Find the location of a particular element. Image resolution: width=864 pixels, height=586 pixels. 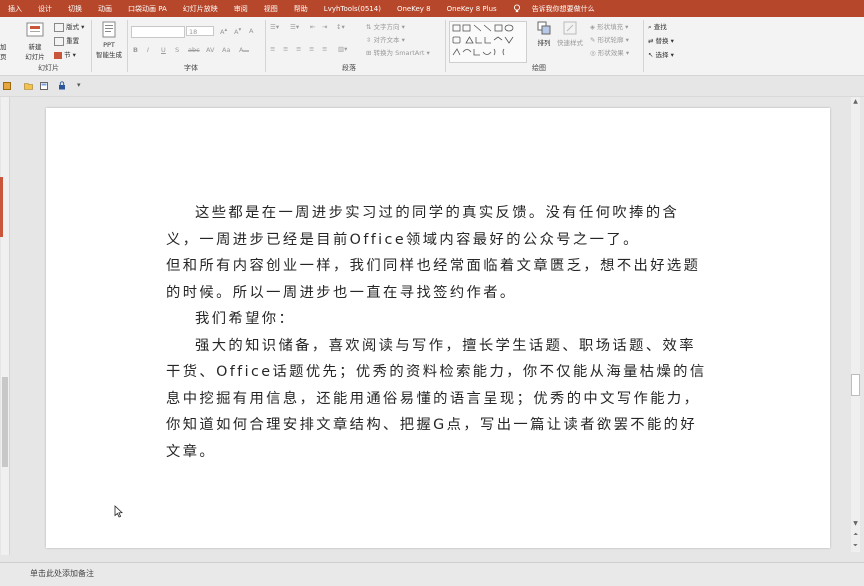

tab-insert: 插入 is located at coordinates (15, 9).